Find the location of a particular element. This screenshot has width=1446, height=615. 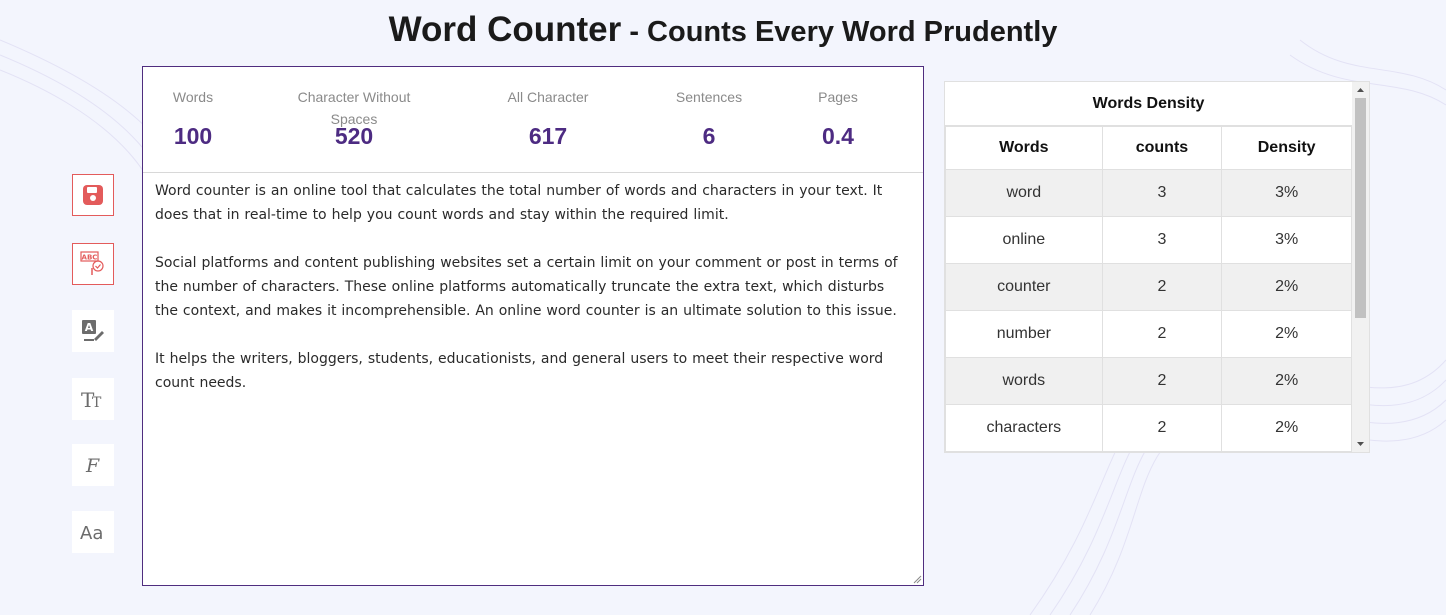

stat-value: 0.4 is located at coordinates (838, 136).